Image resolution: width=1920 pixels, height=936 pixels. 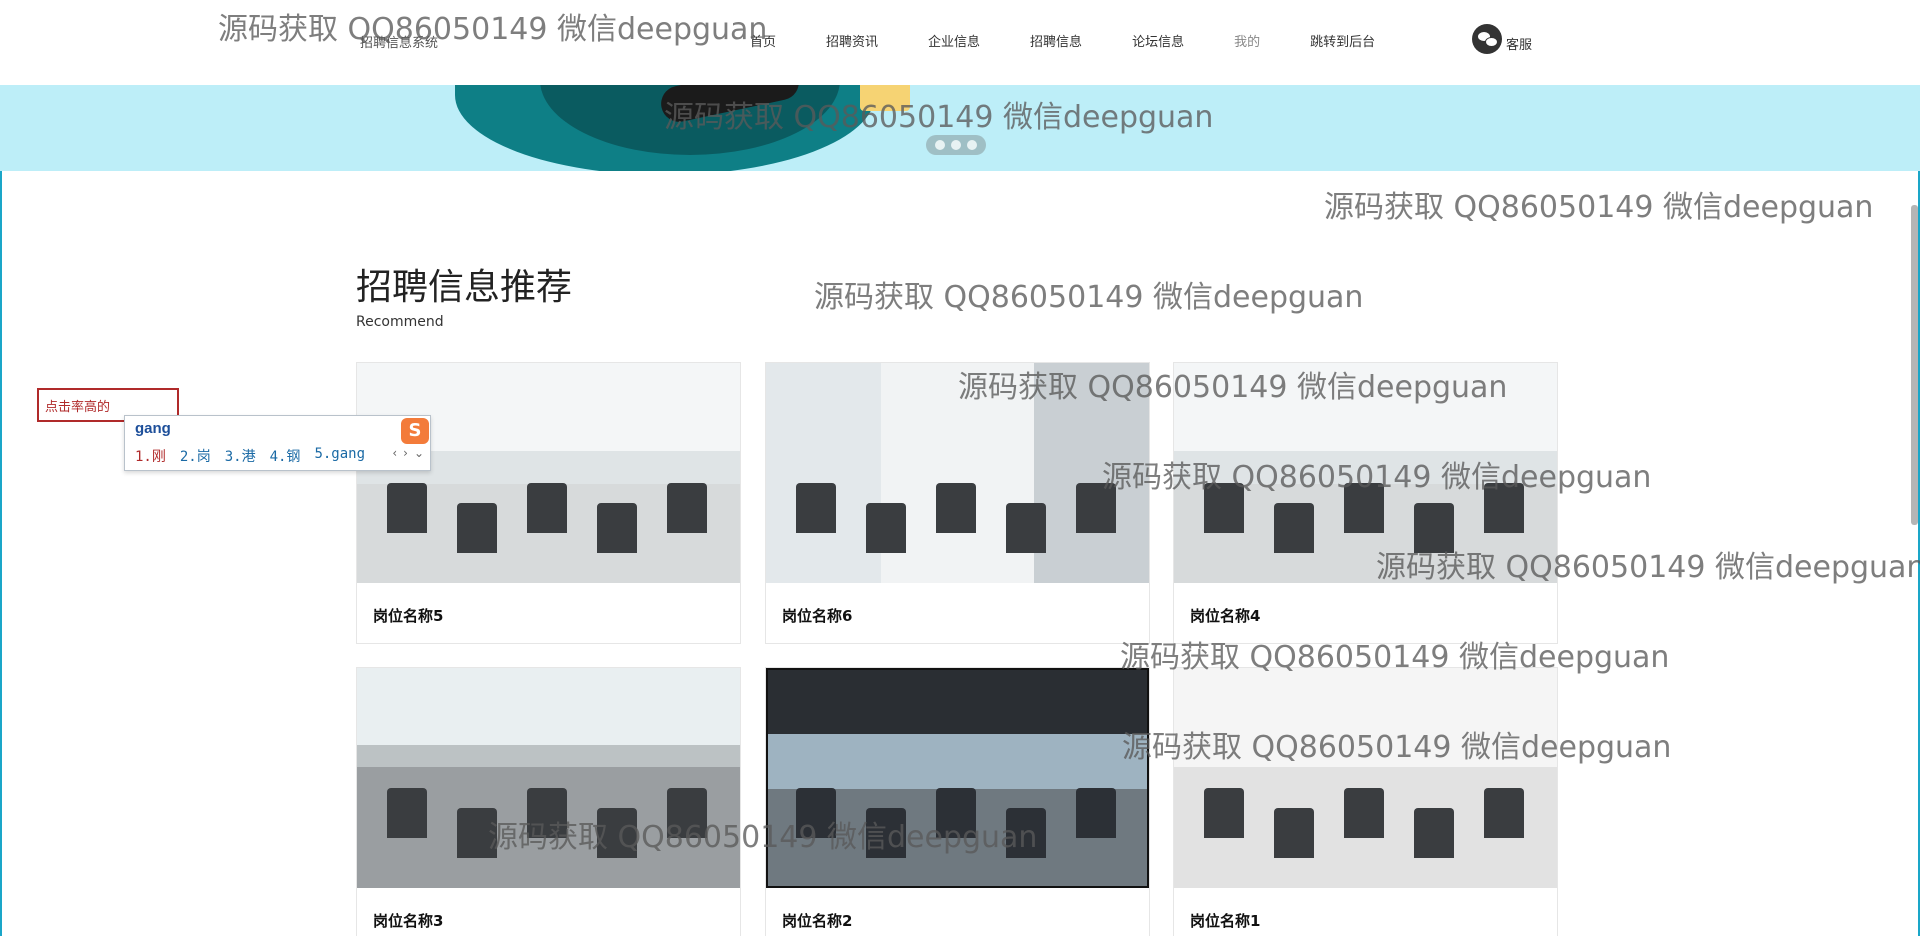 I want to click on nav-item: 招聘信息, so click(x=1056, y=40).